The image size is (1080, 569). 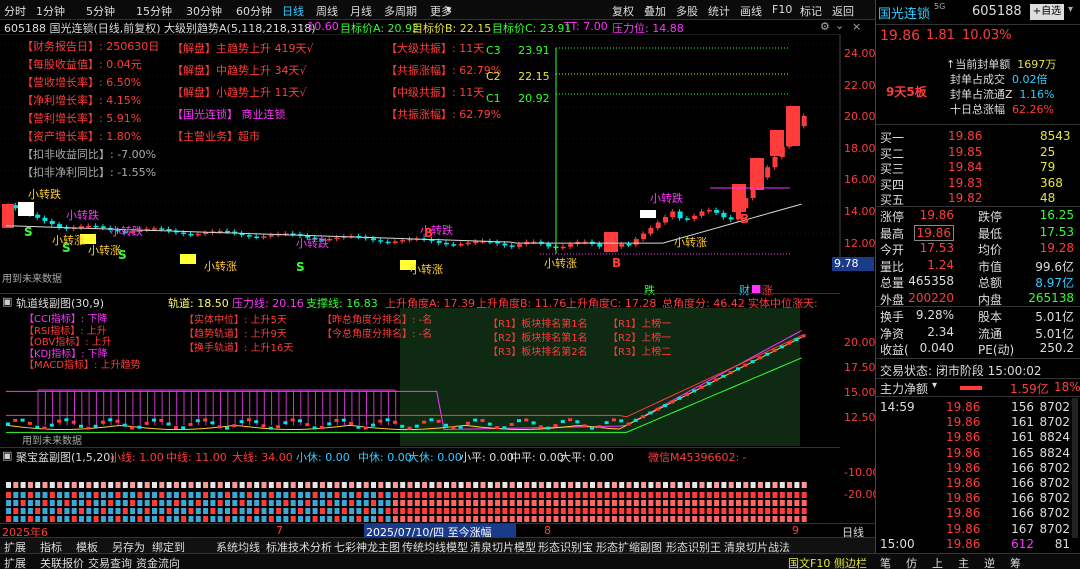 I want to click on status-item: 筹, so click(x=1015, y=562).